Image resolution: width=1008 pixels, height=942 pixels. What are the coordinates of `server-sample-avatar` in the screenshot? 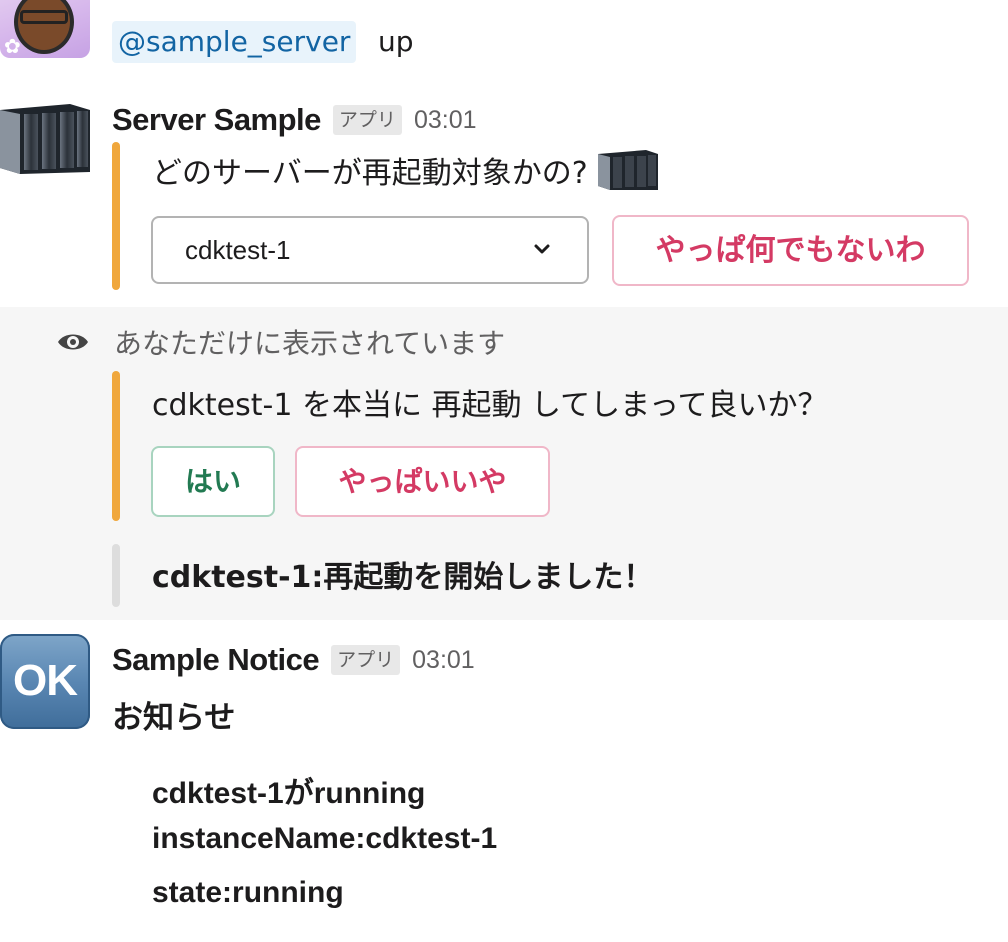 It's located at (45, 137).